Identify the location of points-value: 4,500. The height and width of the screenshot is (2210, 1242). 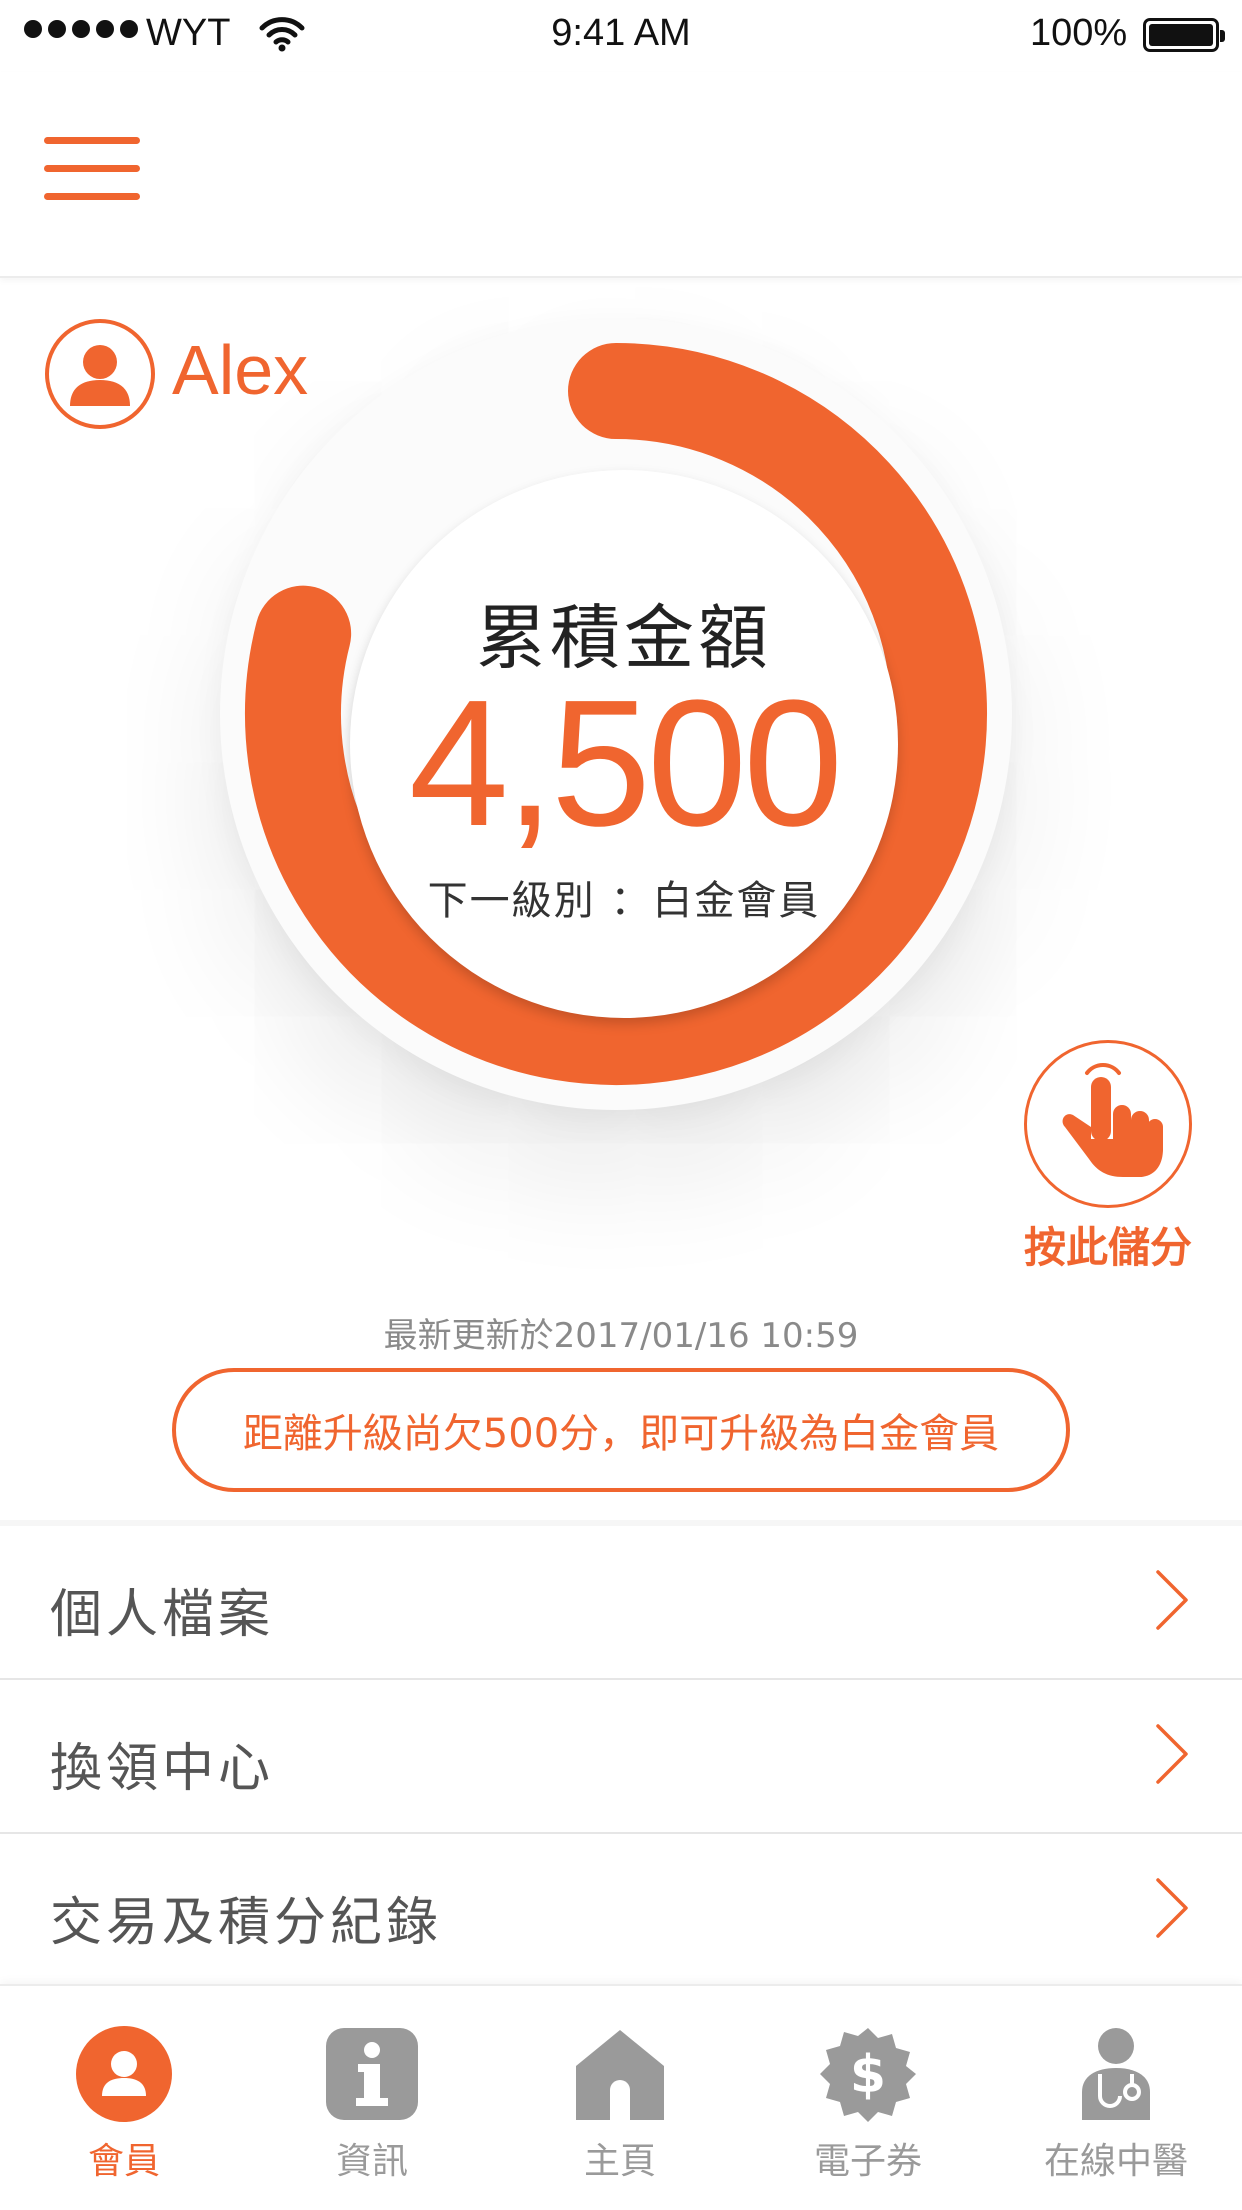
(625, 763).